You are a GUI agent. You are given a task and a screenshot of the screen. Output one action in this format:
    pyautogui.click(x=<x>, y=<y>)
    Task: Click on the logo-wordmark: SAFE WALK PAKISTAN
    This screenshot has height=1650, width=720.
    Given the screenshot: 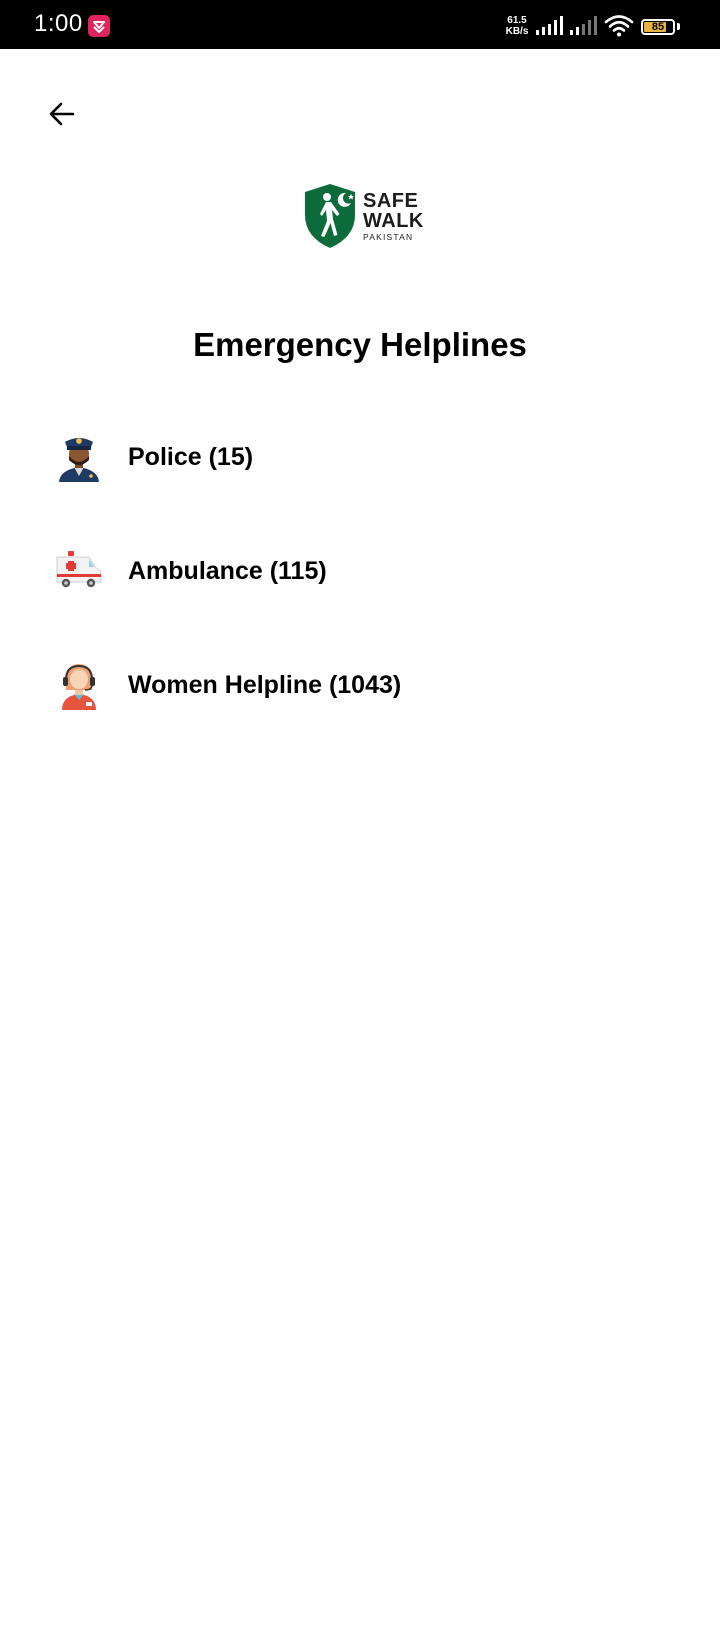 What is the action you would take?
    pyautogui.click(x=393, y=216)
    